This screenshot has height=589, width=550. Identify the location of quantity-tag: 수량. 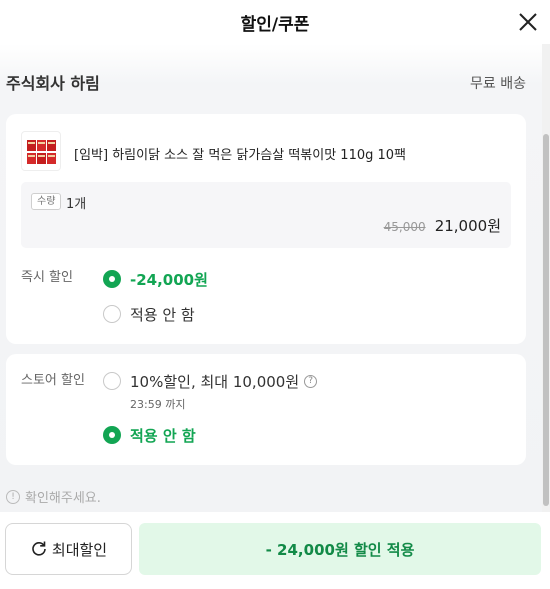
(46, 201).